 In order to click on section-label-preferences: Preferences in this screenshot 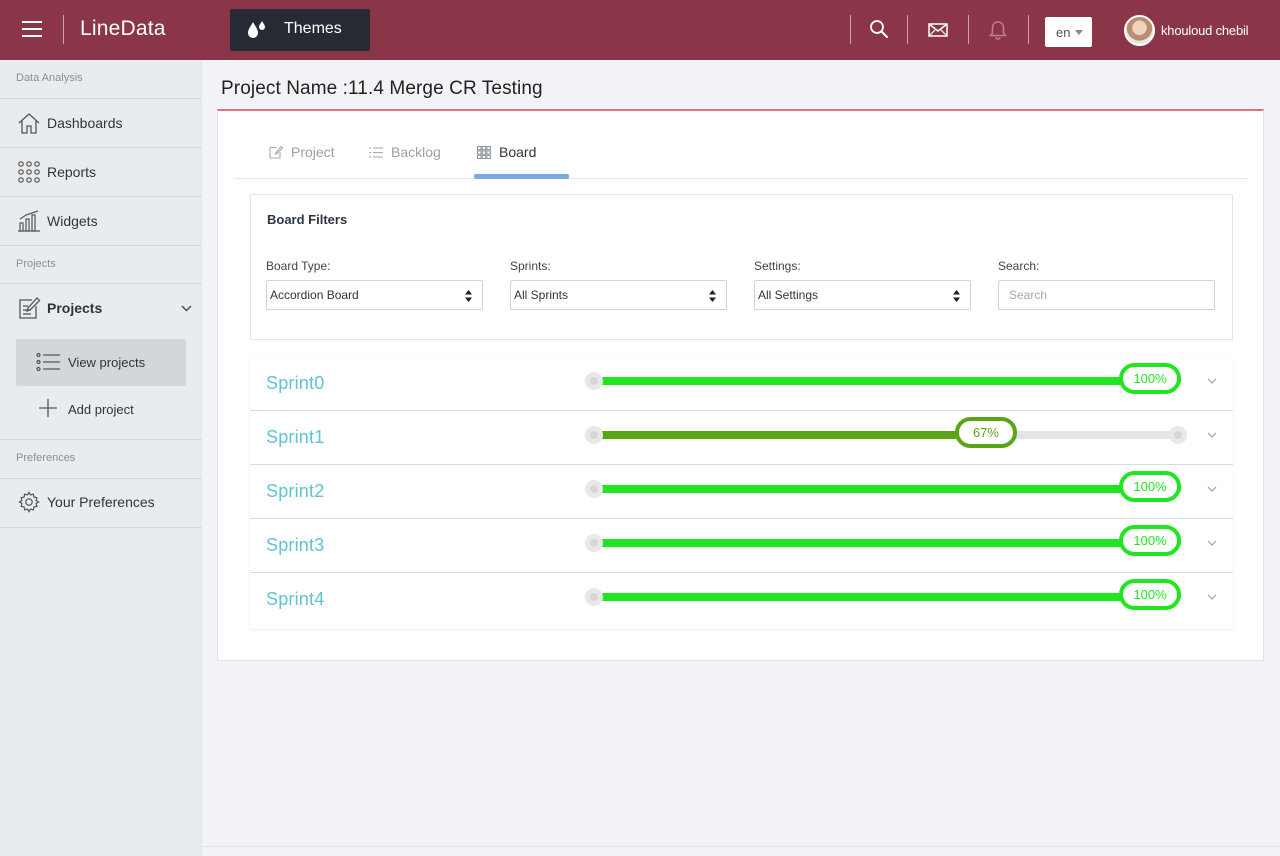, I will do `click(46, 458)`.